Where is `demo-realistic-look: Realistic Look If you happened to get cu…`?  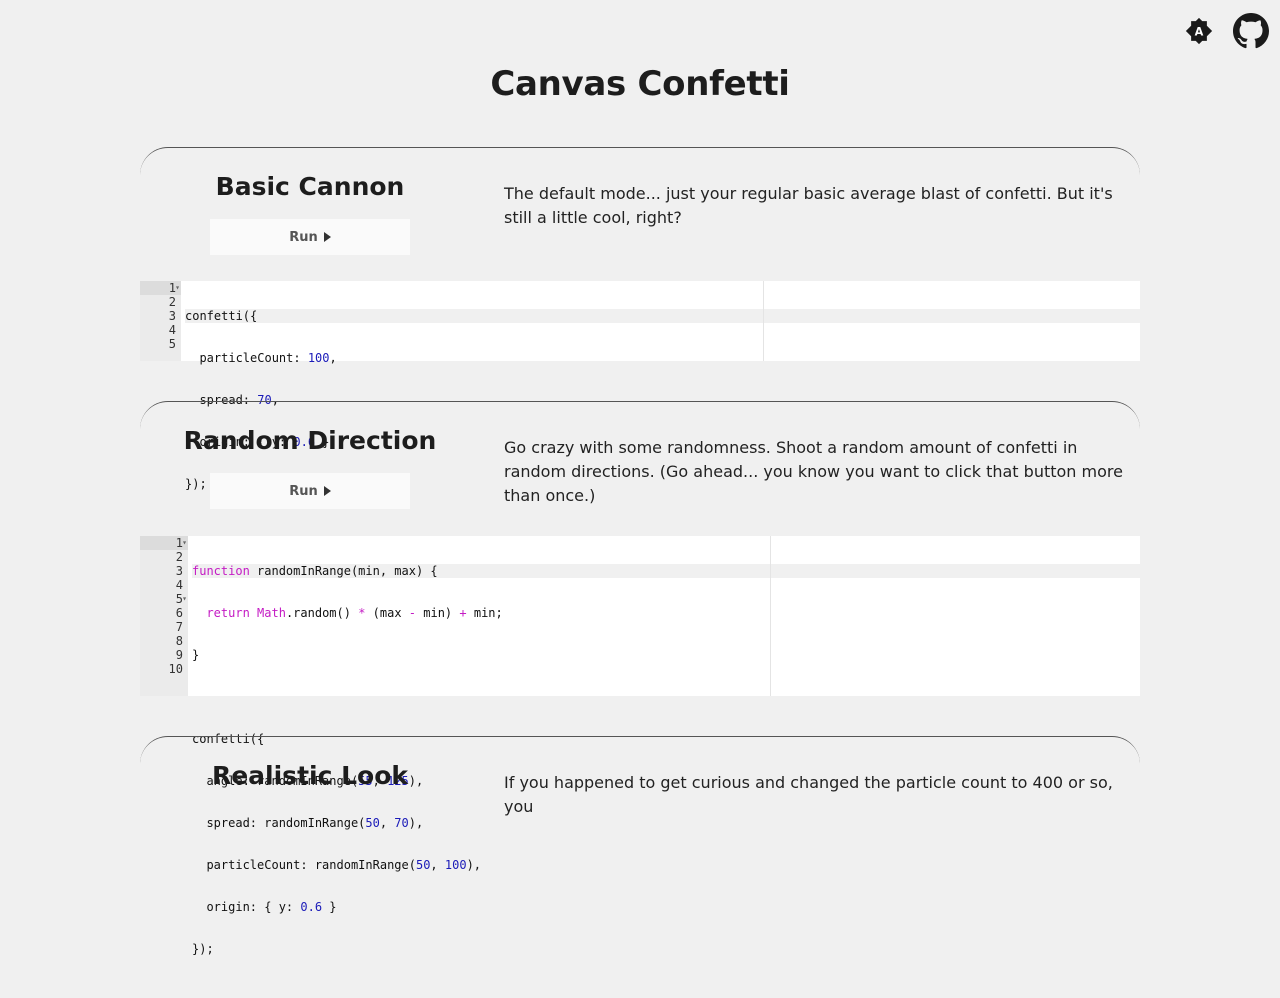 demo-realistic-look: Realistic Look If you happened to get cu… is located at coordinates (640, 803).